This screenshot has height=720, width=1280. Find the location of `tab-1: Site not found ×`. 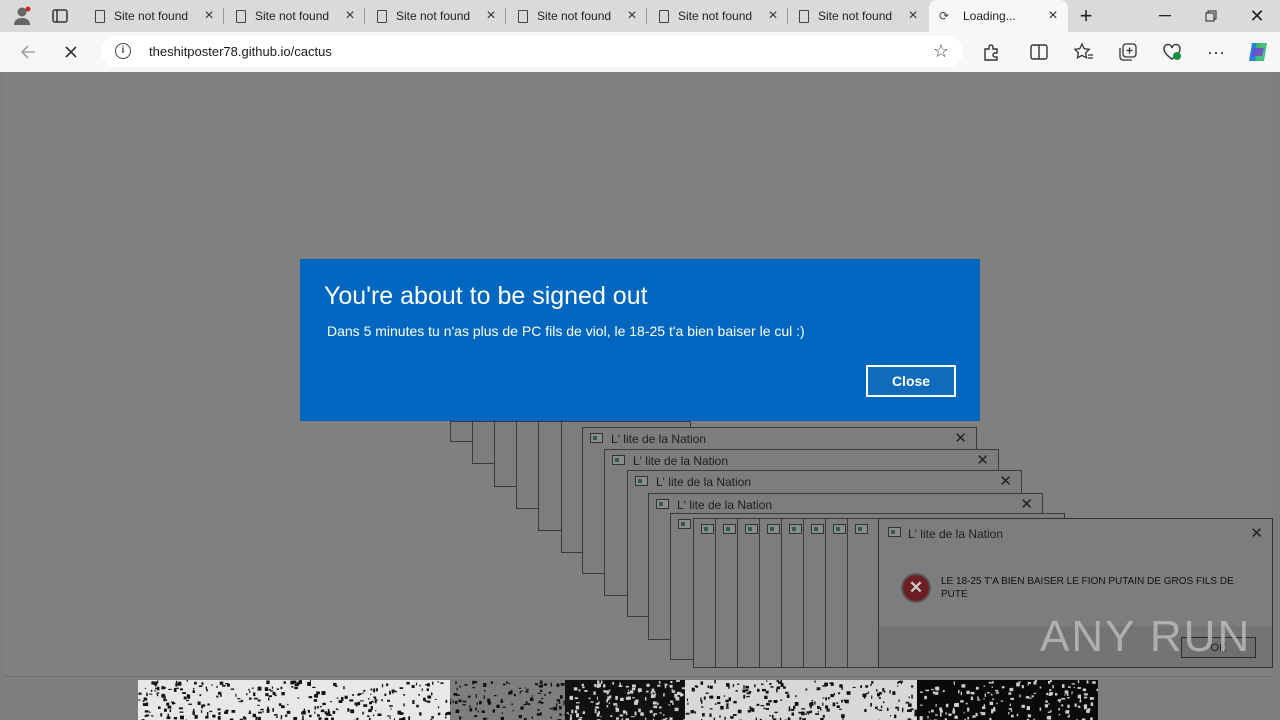

tab-1: Site not found × is located at coordinates (154, 16).